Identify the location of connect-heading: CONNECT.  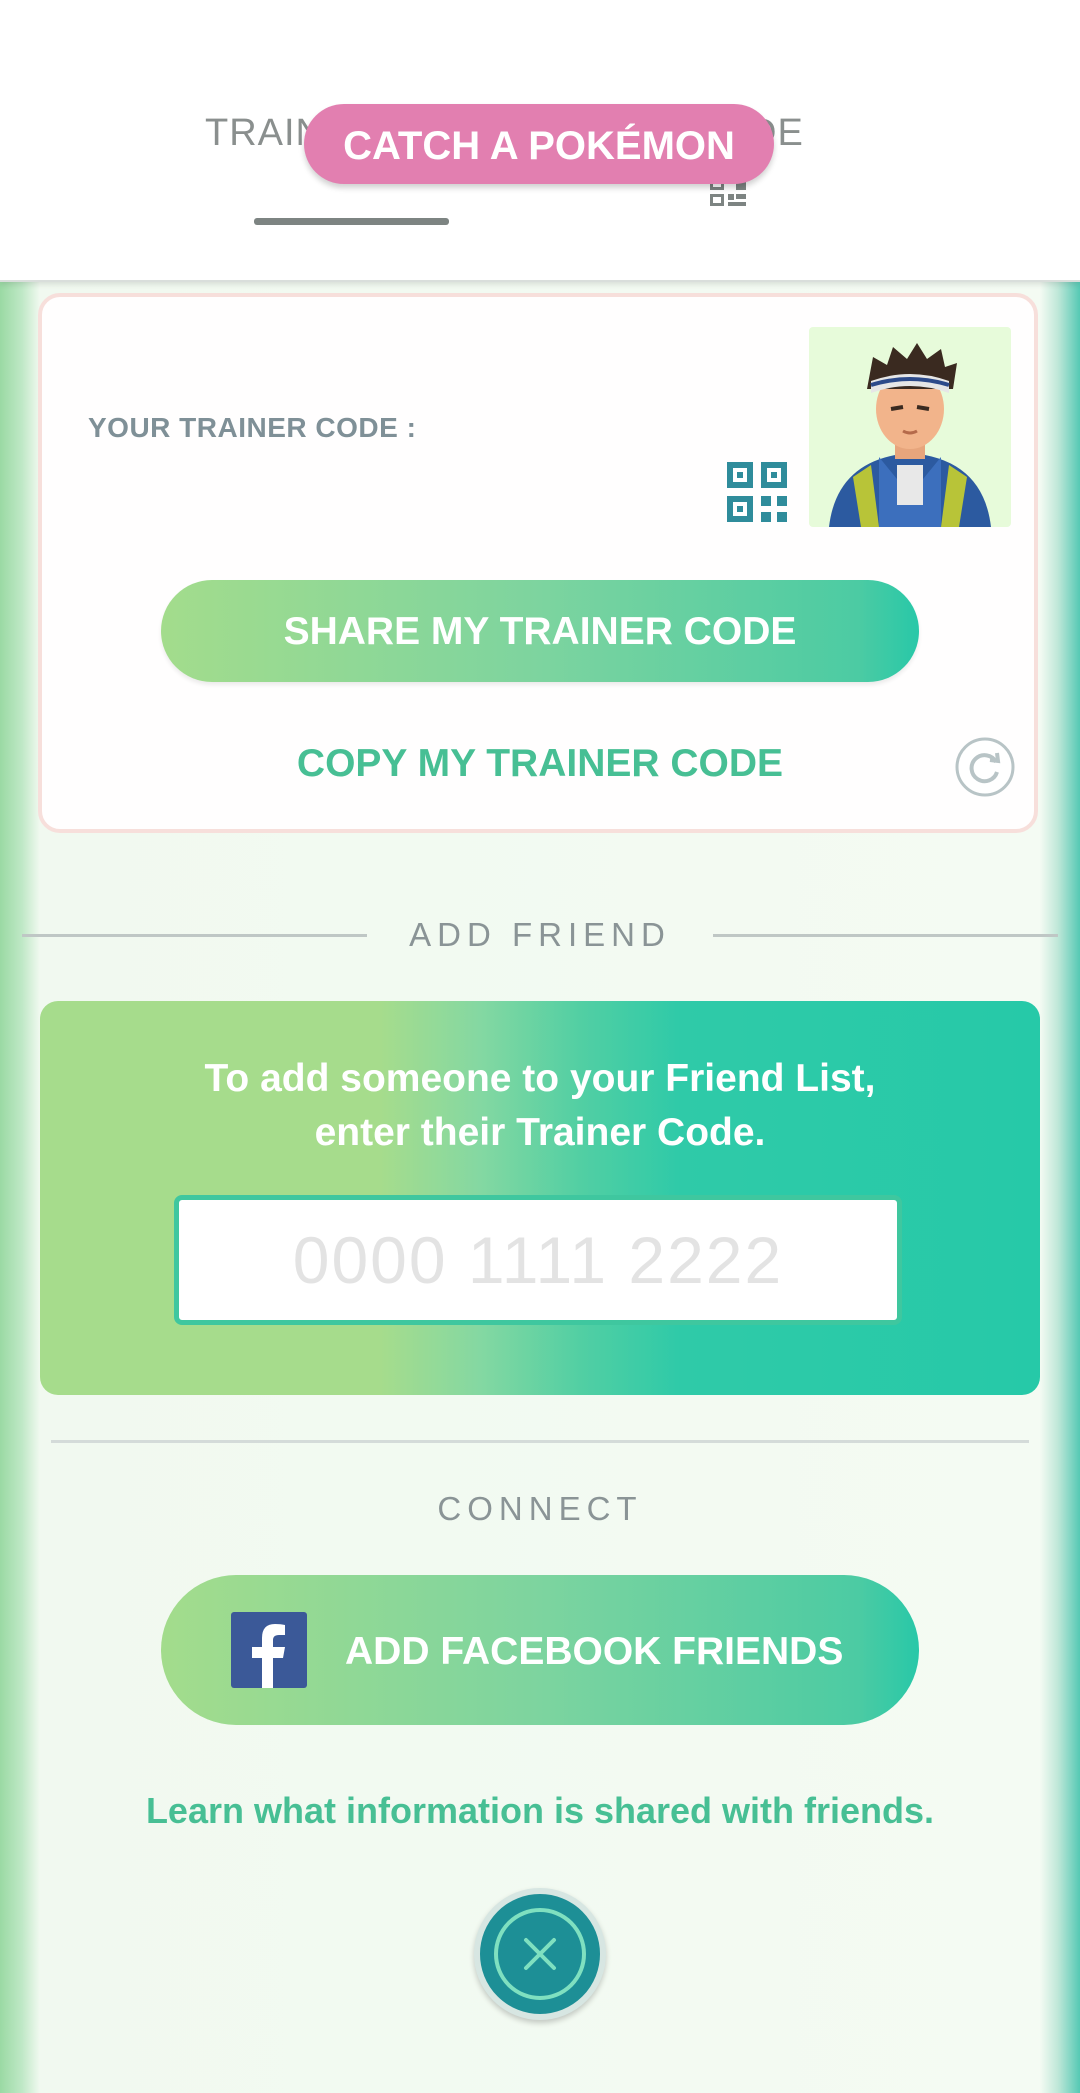
(540, 1508).